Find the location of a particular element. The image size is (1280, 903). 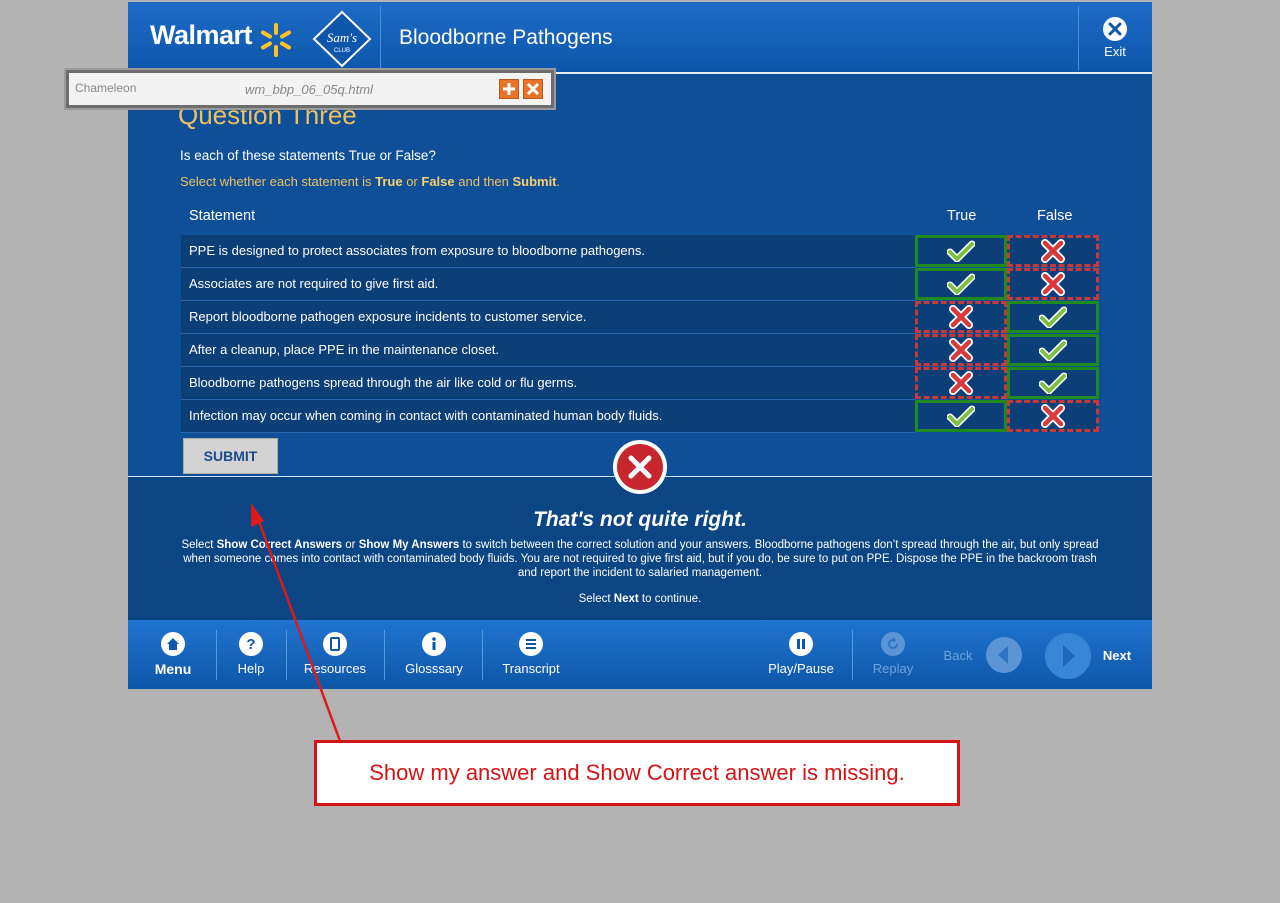

toolbar-filename: wm_bbp_06_05q.html is located at coordinates (309, 89).